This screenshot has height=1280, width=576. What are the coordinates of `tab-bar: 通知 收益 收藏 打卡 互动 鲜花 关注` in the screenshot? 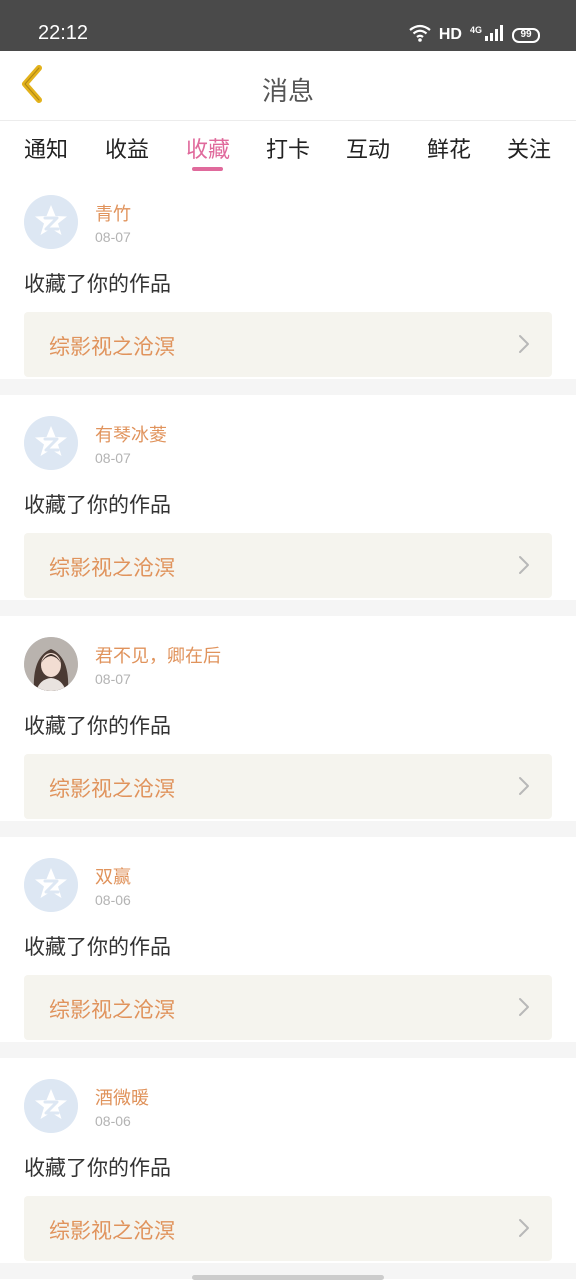 It's located at (288, 148).